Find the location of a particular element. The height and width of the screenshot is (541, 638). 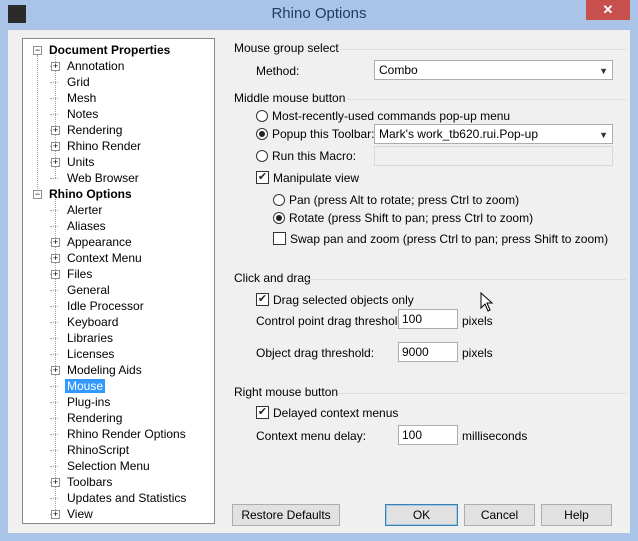

tree-item: Units is located at coordinates (80, 162).